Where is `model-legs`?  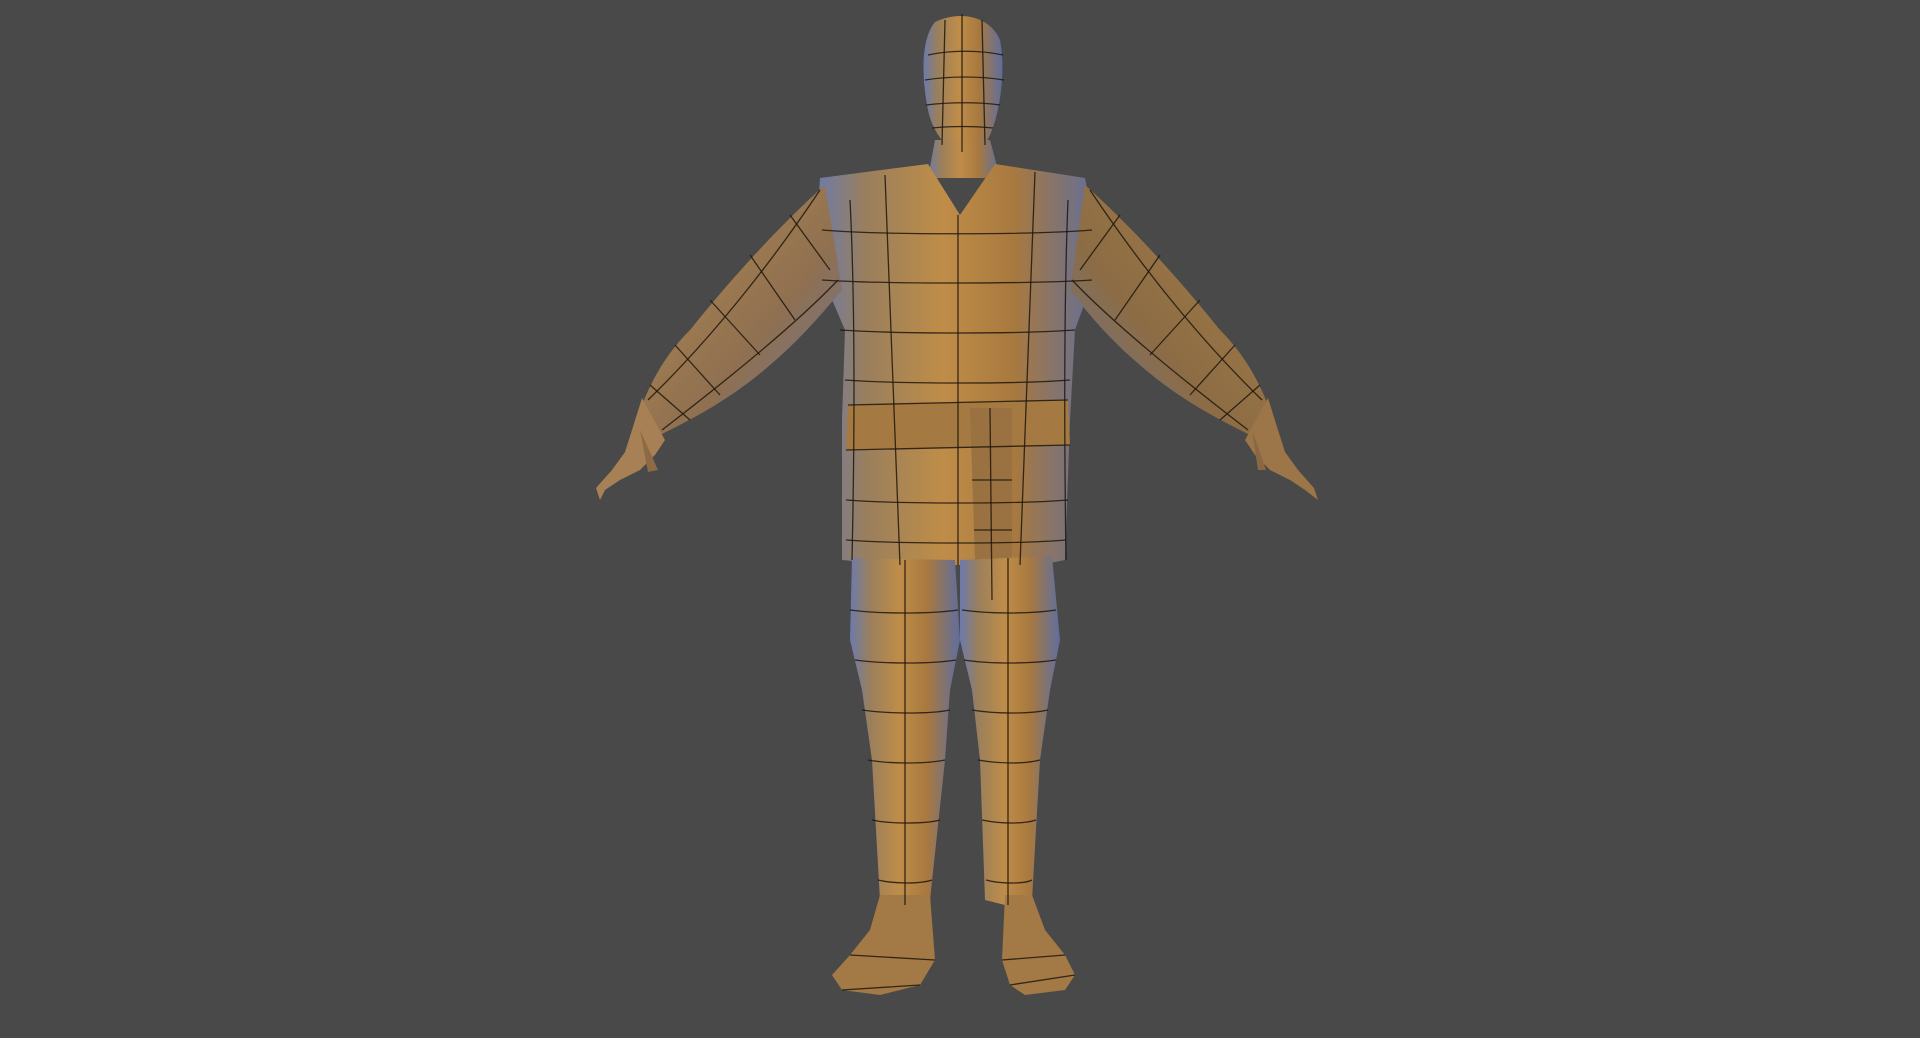
model-legs is located at coordinates (953, 775).